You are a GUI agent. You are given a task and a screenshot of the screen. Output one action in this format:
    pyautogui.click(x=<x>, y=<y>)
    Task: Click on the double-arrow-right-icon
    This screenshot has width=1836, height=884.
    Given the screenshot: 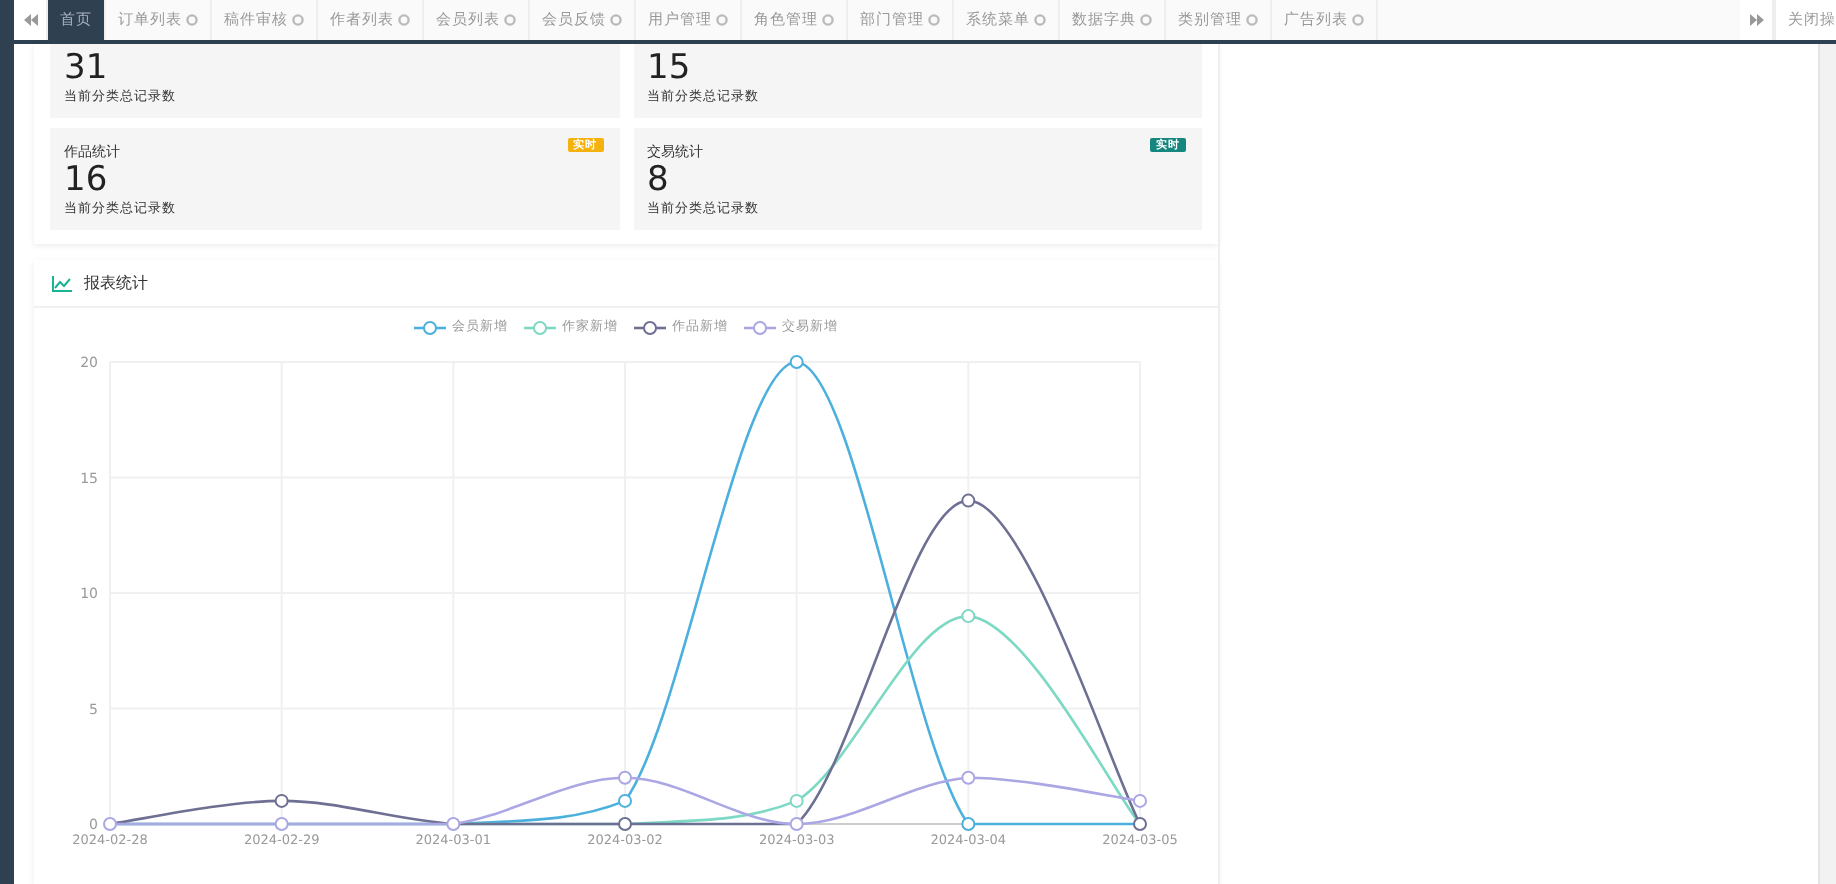 What is the action you would take?
    pyautogui.click(x=1756, y=20)
    